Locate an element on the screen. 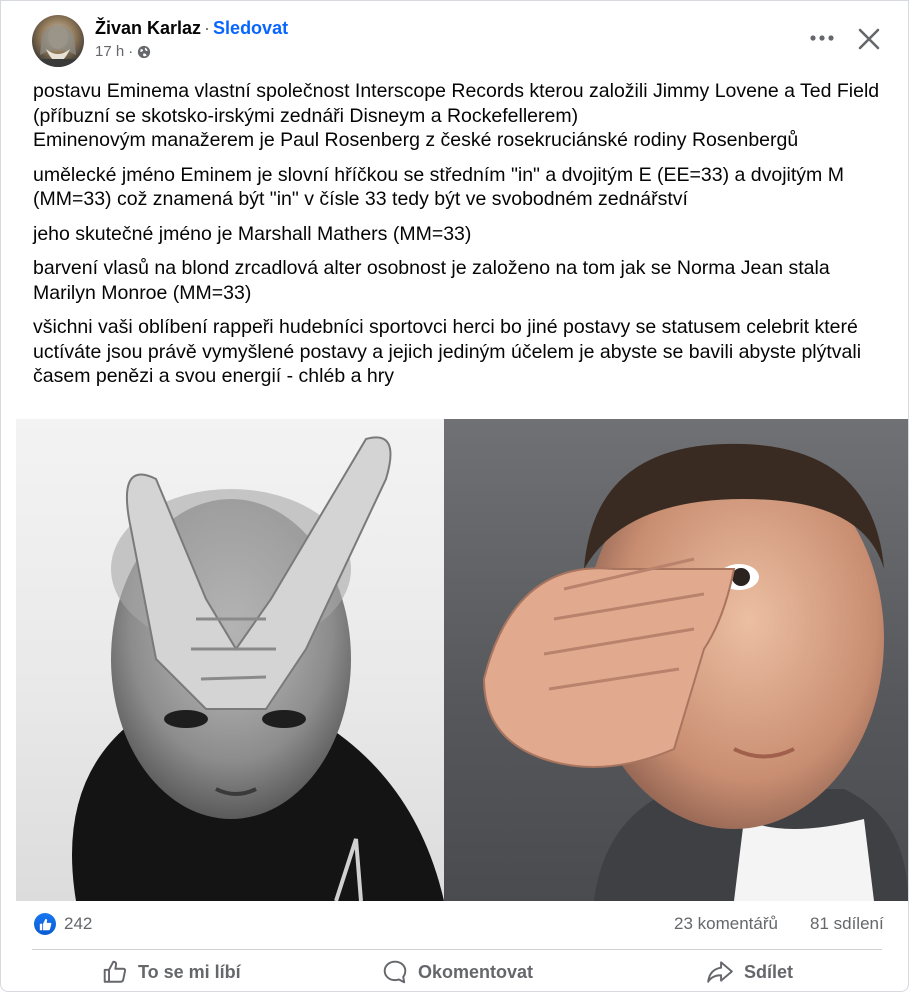 The image size is (909, 992). like-button: To se mi líbí is located at coordinates (171, 971).